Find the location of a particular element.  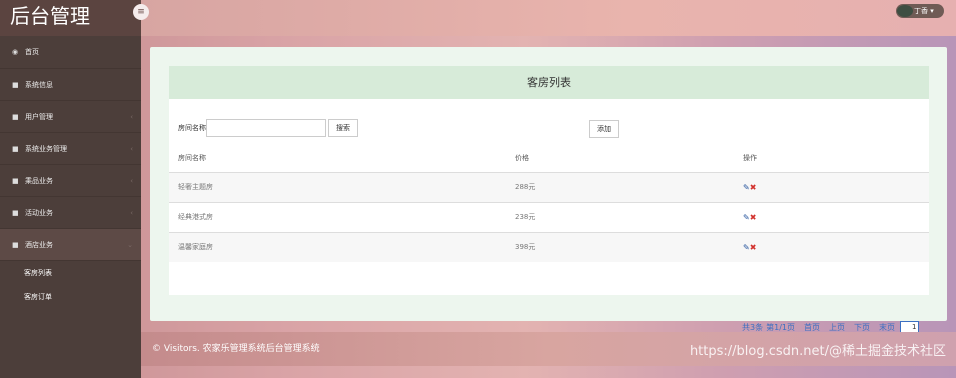

search-input is located at coordinates (266, 128).